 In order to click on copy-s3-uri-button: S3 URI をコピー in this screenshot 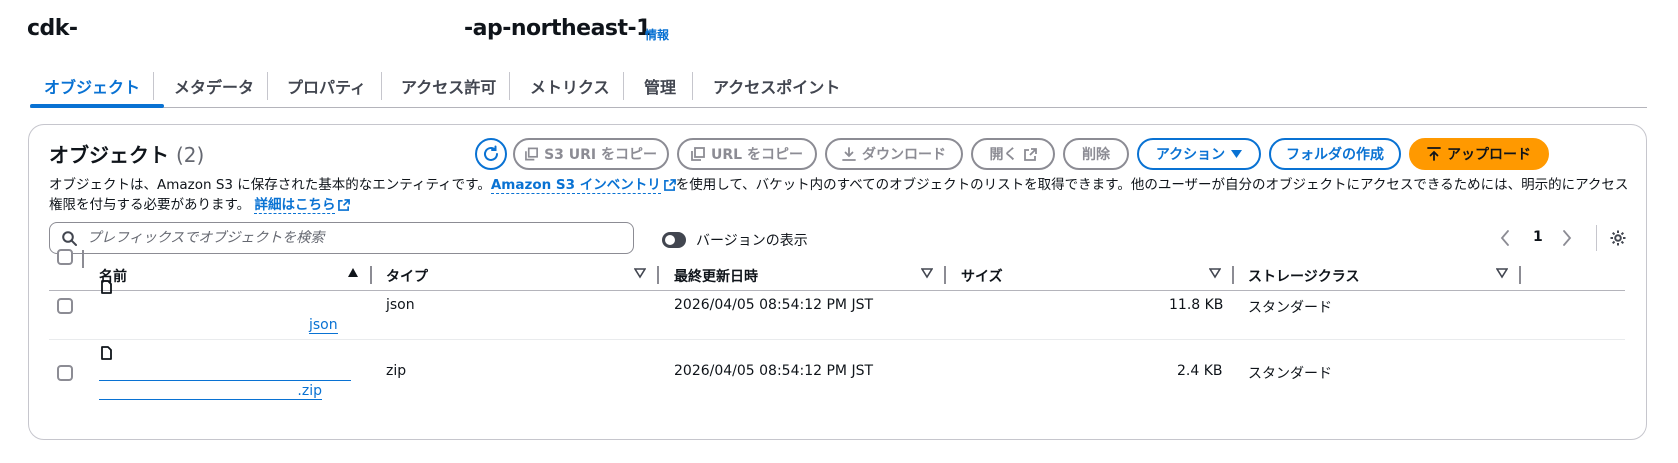, I will do `click(591, 154)`.